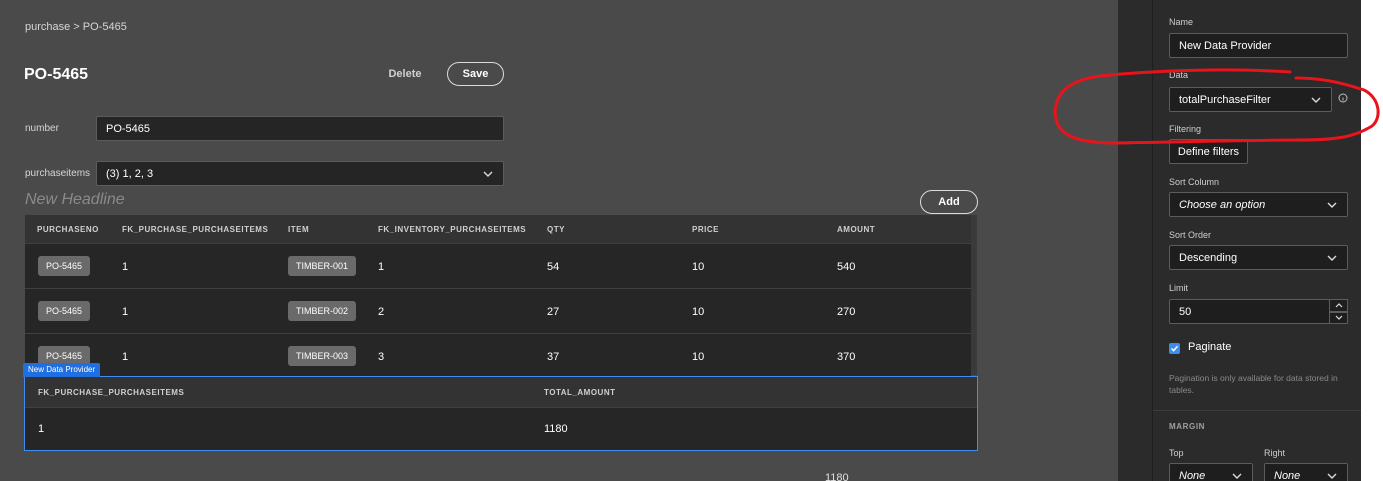  What do you see at coordinates (1208, 151) in the screenshot?
I see `define-filters-button: Define filters` at bounding box center [1208, 151].